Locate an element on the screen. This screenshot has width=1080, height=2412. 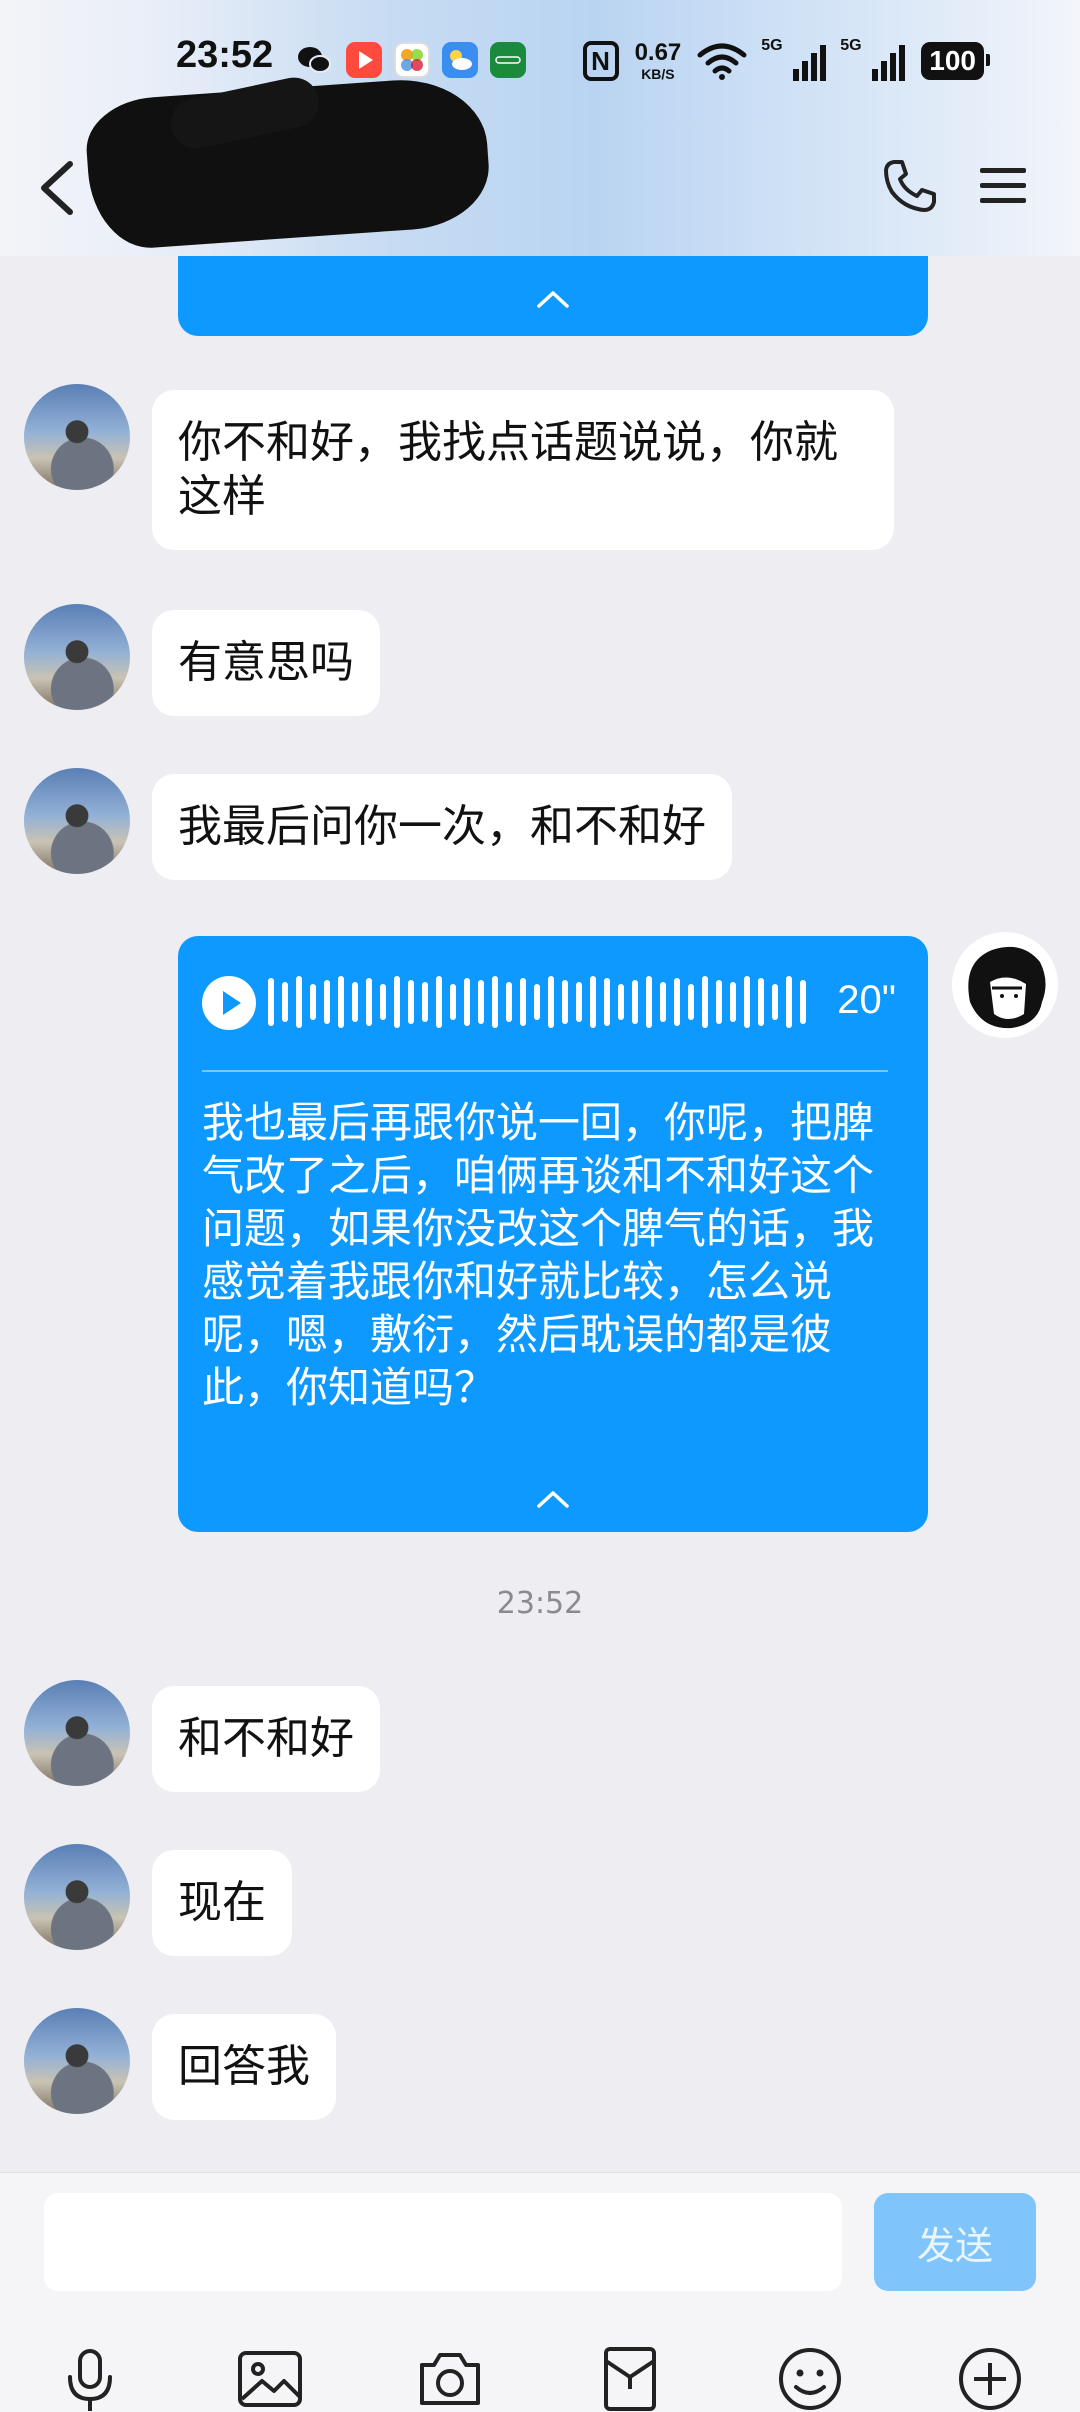
play-icon is located at coordinates (232, 1003).